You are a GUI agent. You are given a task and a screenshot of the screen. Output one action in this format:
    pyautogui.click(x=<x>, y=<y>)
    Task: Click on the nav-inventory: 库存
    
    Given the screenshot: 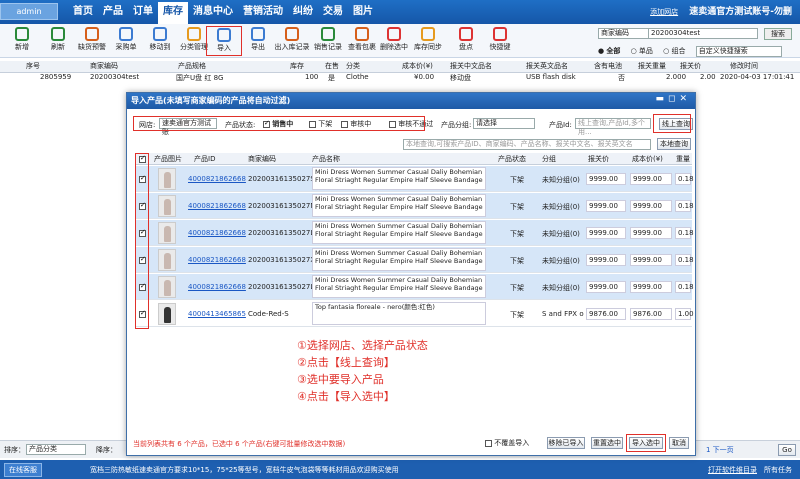 What is the action you would take?
    pyautogui.click(x=173, y=13)
    